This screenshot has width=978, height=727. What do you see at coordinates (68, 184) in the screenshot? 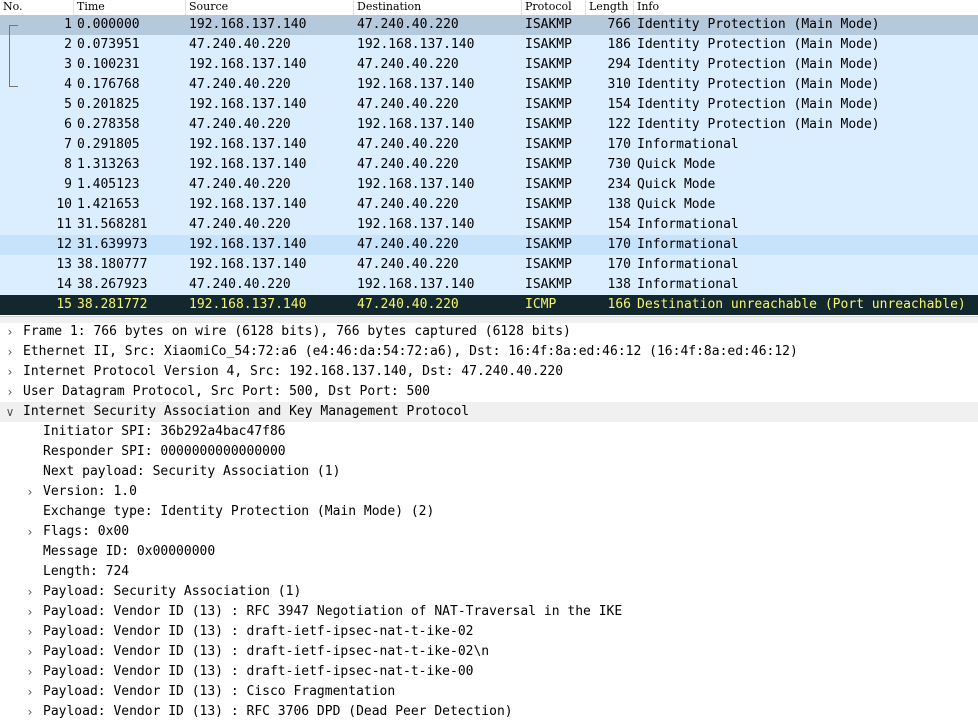
I see `packet-number: 9` at bounding box center [68, 184].